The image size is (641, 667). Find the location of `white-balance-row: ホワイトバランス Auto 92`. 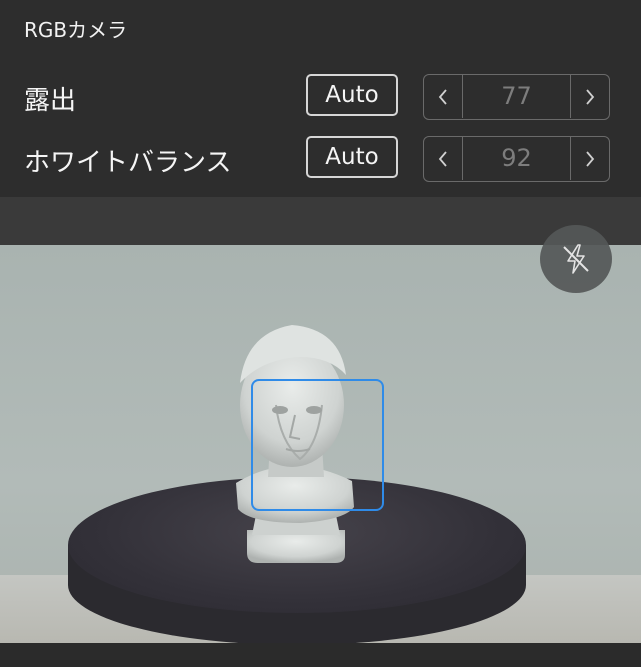

white-balance-row: ホワイトバランス Auto 92 is located at coordinates (320, 159).